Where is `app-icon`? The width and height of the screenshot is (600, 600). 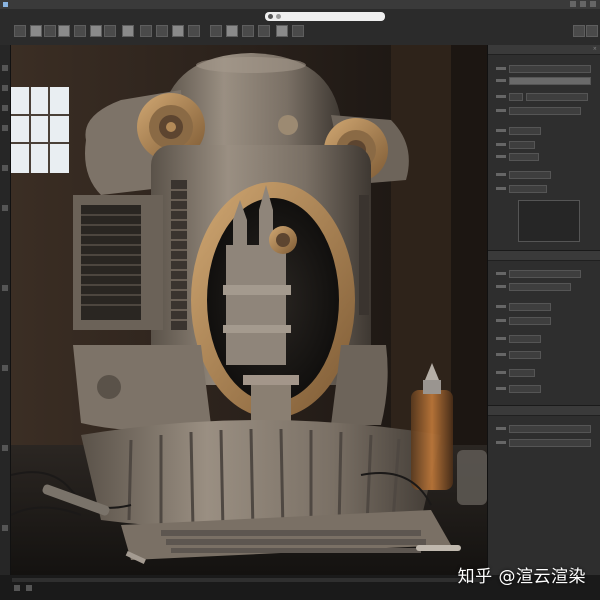
app-icon is located at coordinates (5, 4).